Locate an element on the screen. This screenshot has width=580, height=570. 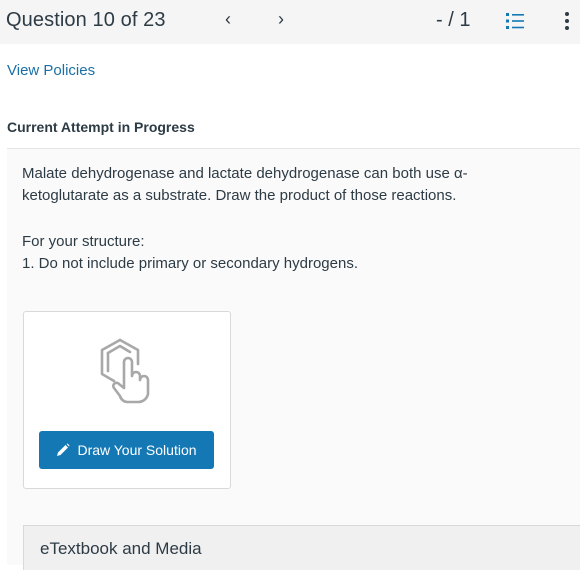
pencil-icon is located at coordinates (63, 449).